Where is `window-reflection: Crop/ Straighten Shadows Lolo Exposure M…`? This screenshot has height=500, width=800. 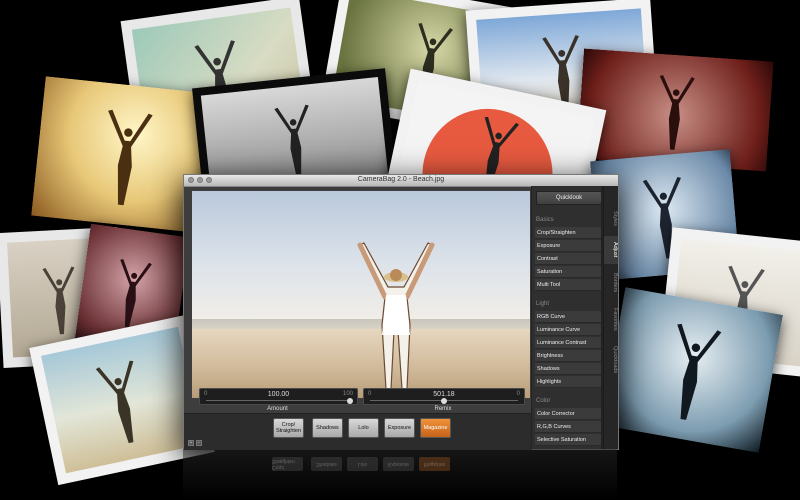
window-reflection: Crop/ Straighten Shadows Lolo Exposure M… is located at coordinates (400, 474).